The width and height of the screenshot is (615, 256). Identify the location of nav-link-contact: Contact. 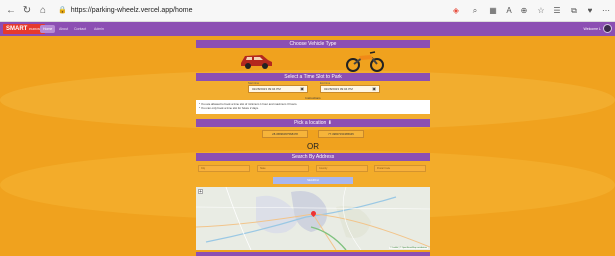
(80, 29).